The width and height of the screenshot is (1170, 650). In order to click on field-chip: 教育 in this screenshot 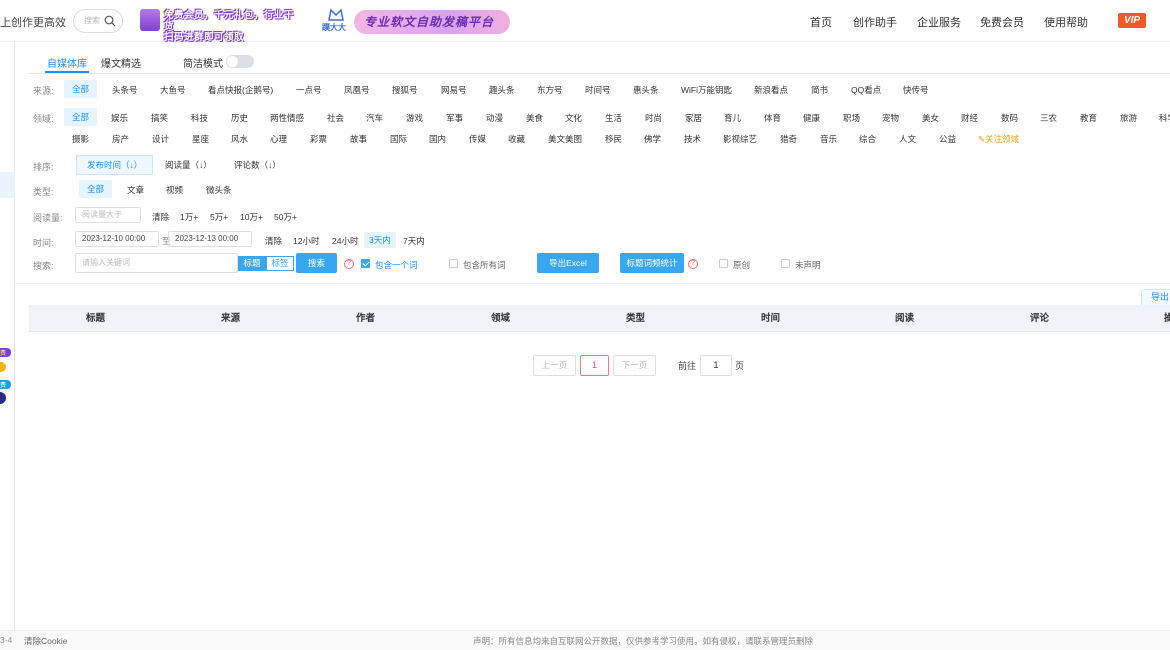, I will do `click(1088, 118)`.